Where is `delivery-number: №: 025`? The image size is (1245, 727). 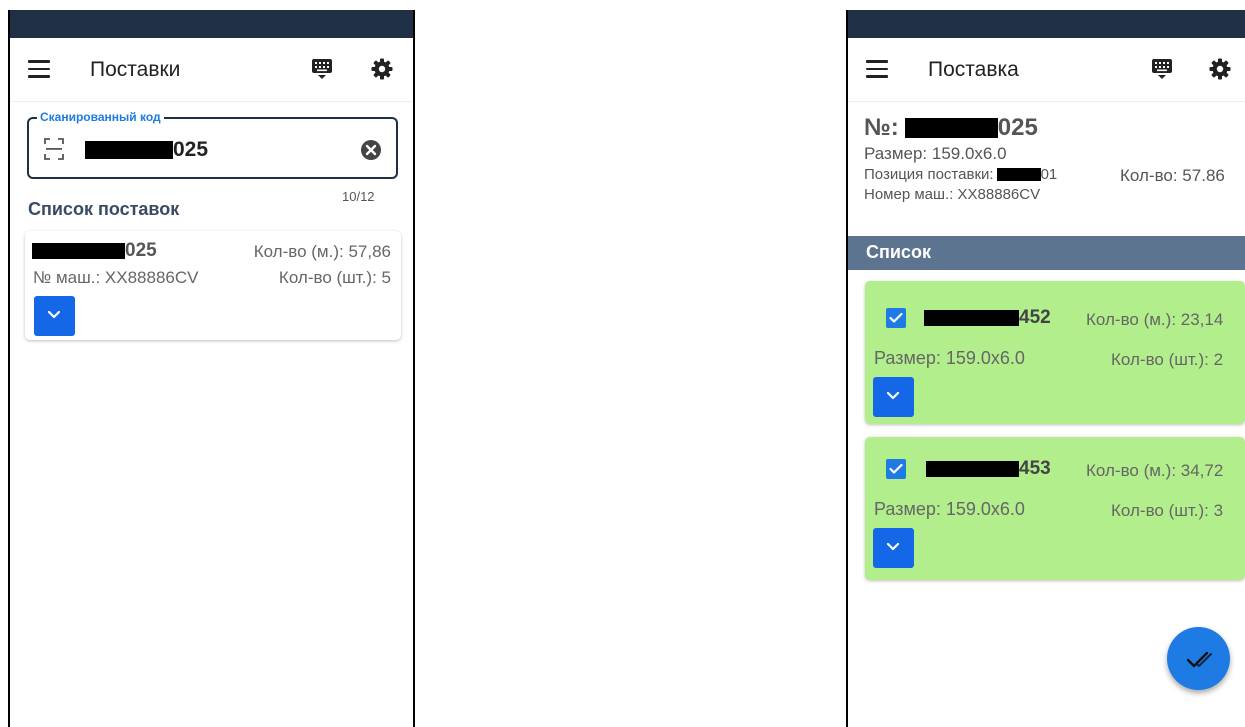 delivery-number: №: 025 is located at coordinates (951, 127).